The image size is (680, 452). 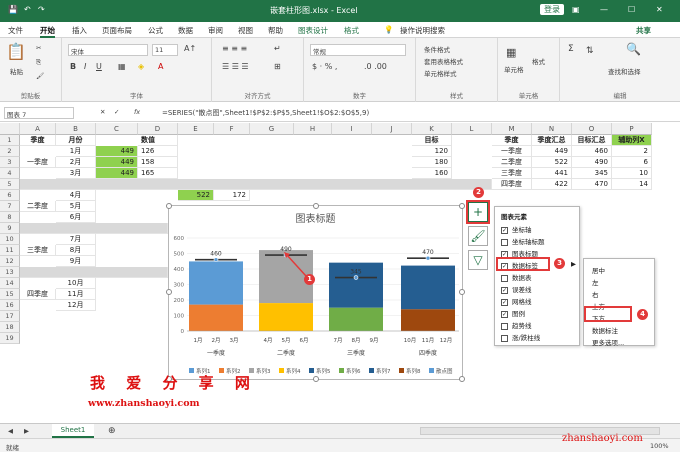 I want to click on summary-cell: 二季度, so click(x=512, y=162).